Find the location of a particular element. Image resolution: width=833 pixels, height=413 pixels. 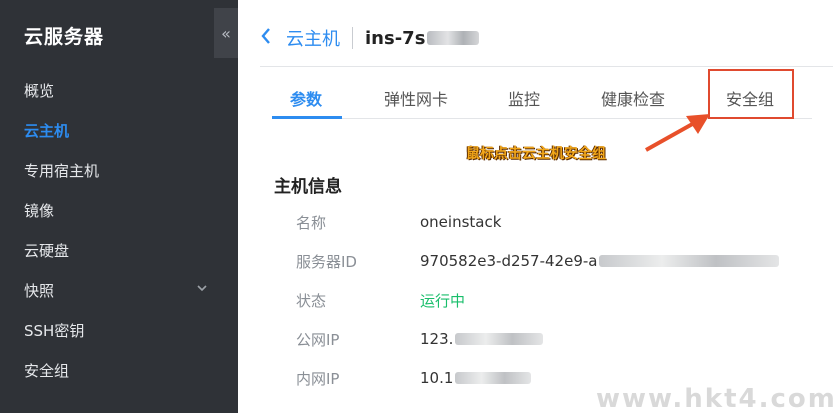

active-tab-indicator is located at coordinates (307, 117).